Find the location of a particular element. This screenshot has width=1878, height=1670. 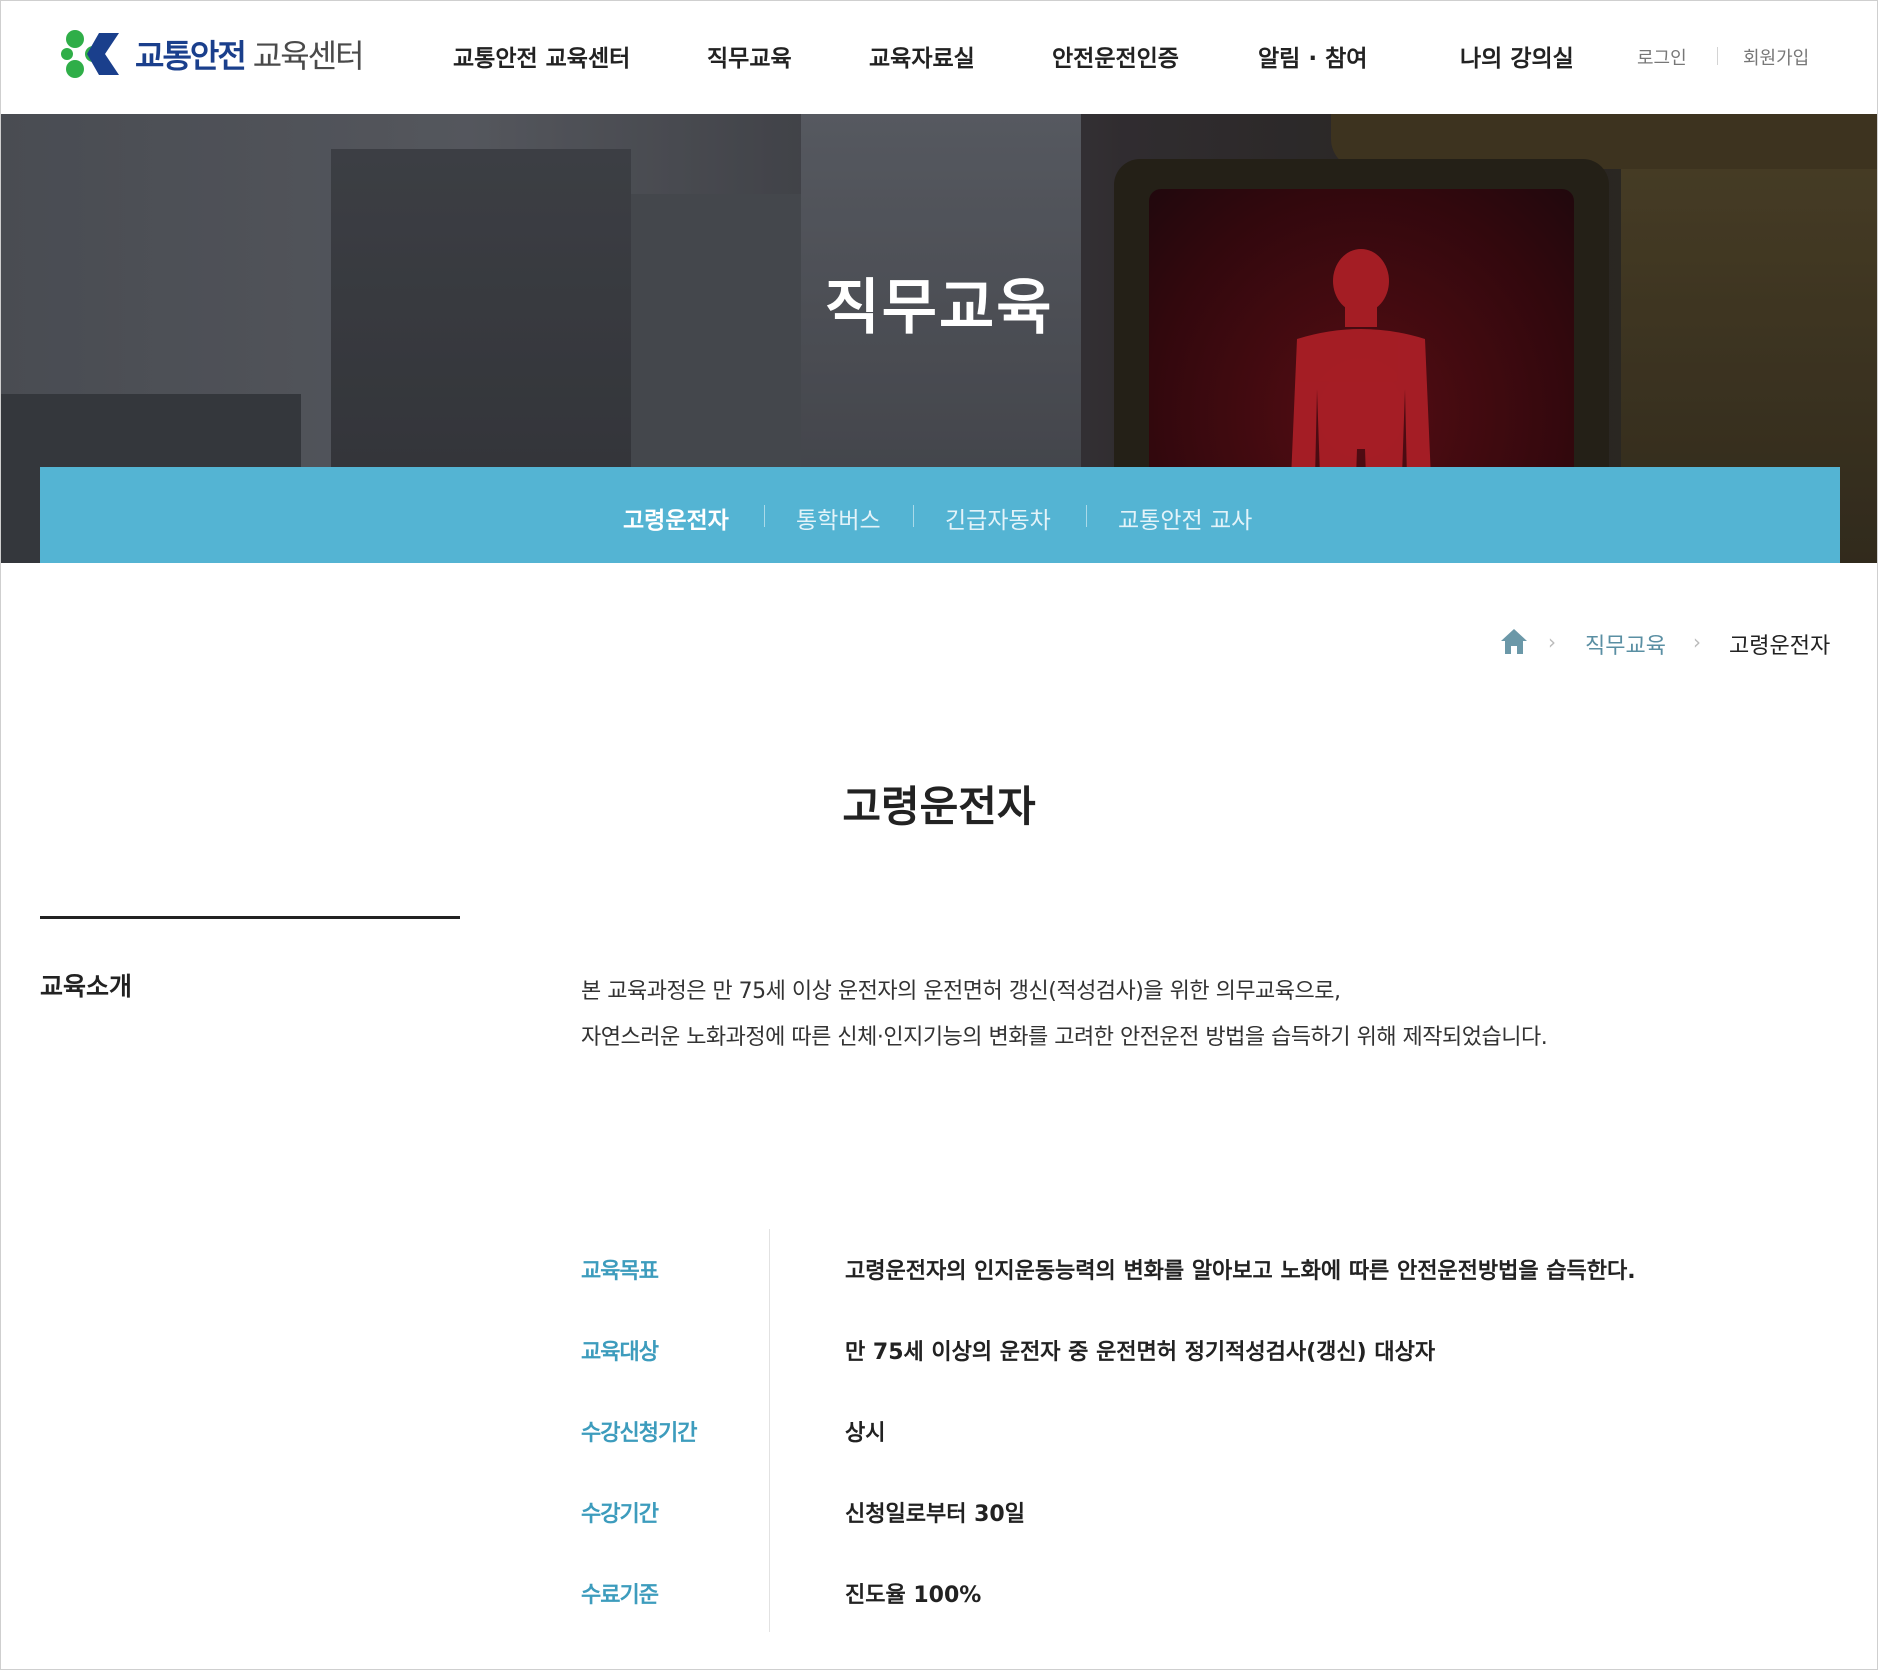

page-title: 고령운전자 is located at coordinates (939, 806).